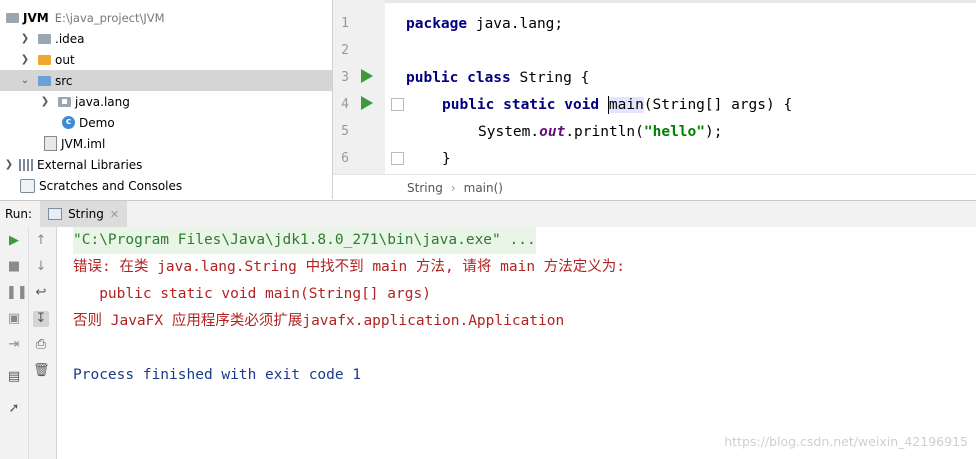  Describe the element at coordinates (19, 214) in the screenshot. I see `run-label: Run:` at that location.